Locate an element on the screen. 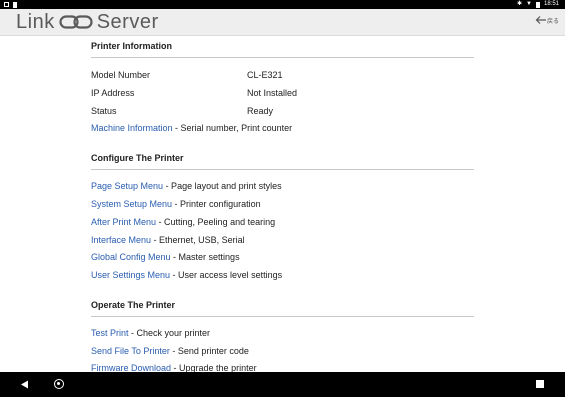  section-title-printer-information: Printer Information is located at coordinates (132, 46).